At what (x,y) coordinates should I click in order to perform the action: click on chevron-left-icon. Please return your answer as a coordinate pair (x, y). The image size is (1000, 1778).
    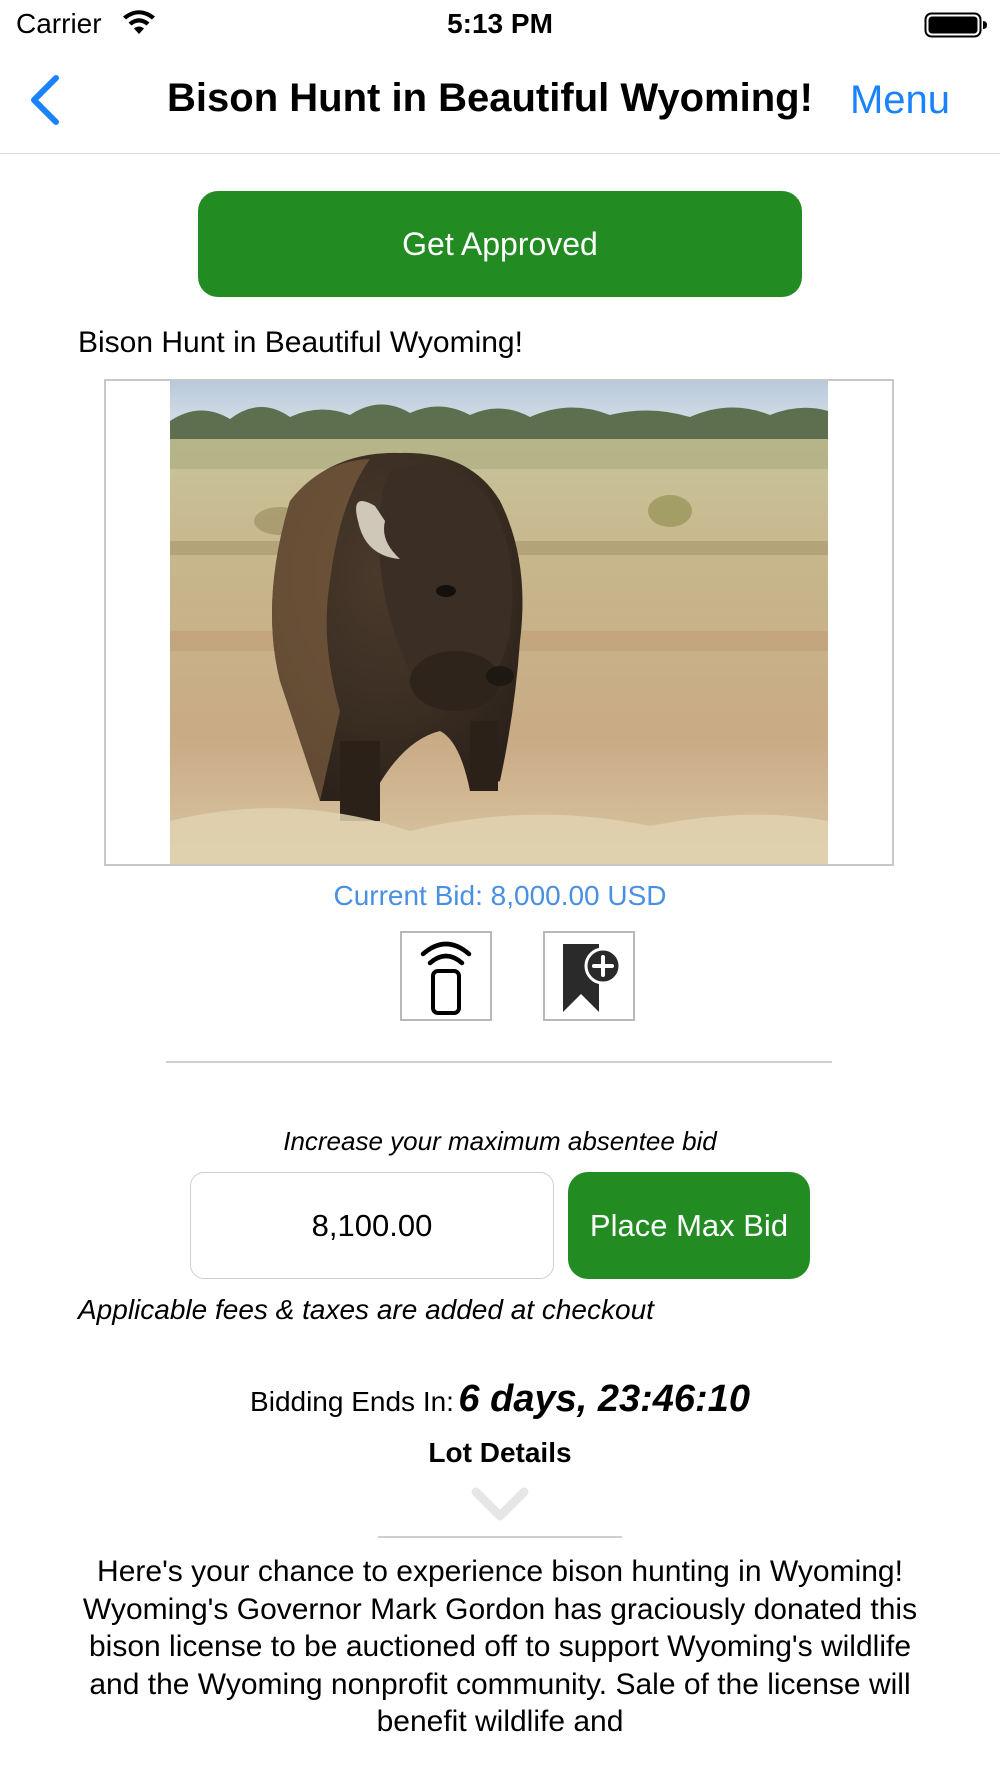
    Looking at the image, I should click on (44, 100).